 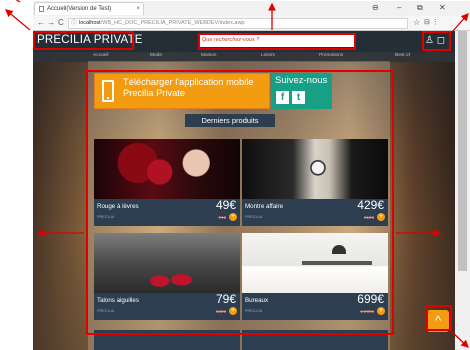 What do you see at coordinates (399, 8) in the screenshot?
I see `minimize-button: –` at bounding box center [399, 8].